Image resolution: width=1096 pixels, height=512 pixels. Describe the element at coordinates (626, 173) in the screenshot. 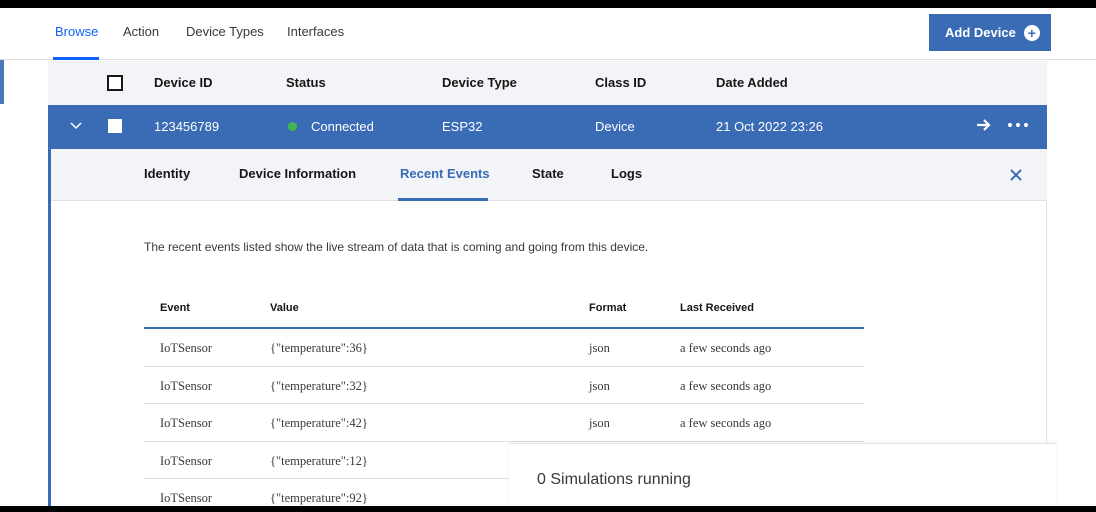

I see `tab-logs: Logs` at that location.